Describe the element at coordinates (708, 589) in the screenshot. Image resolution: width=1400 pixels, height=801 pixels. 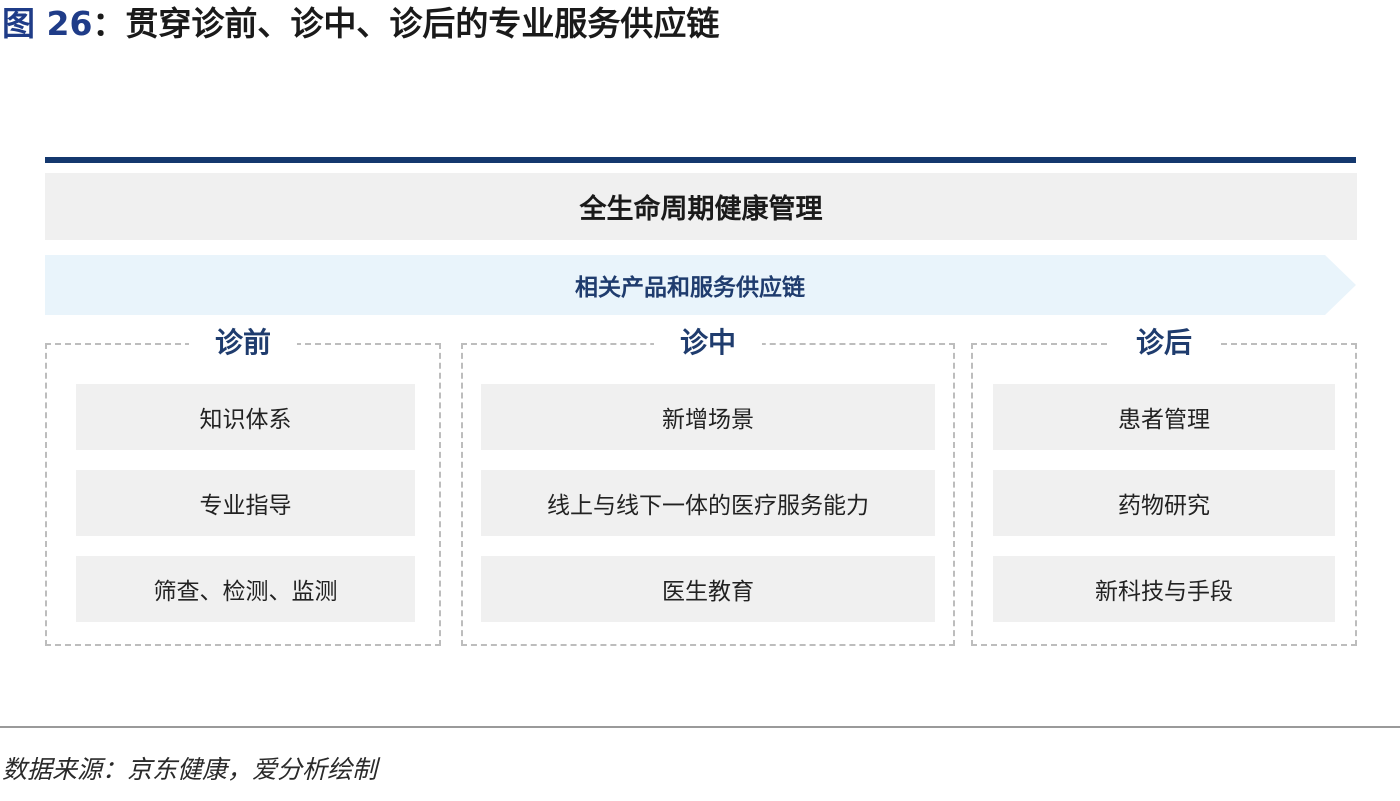
I see `phase-item: 医生教育` at that location.